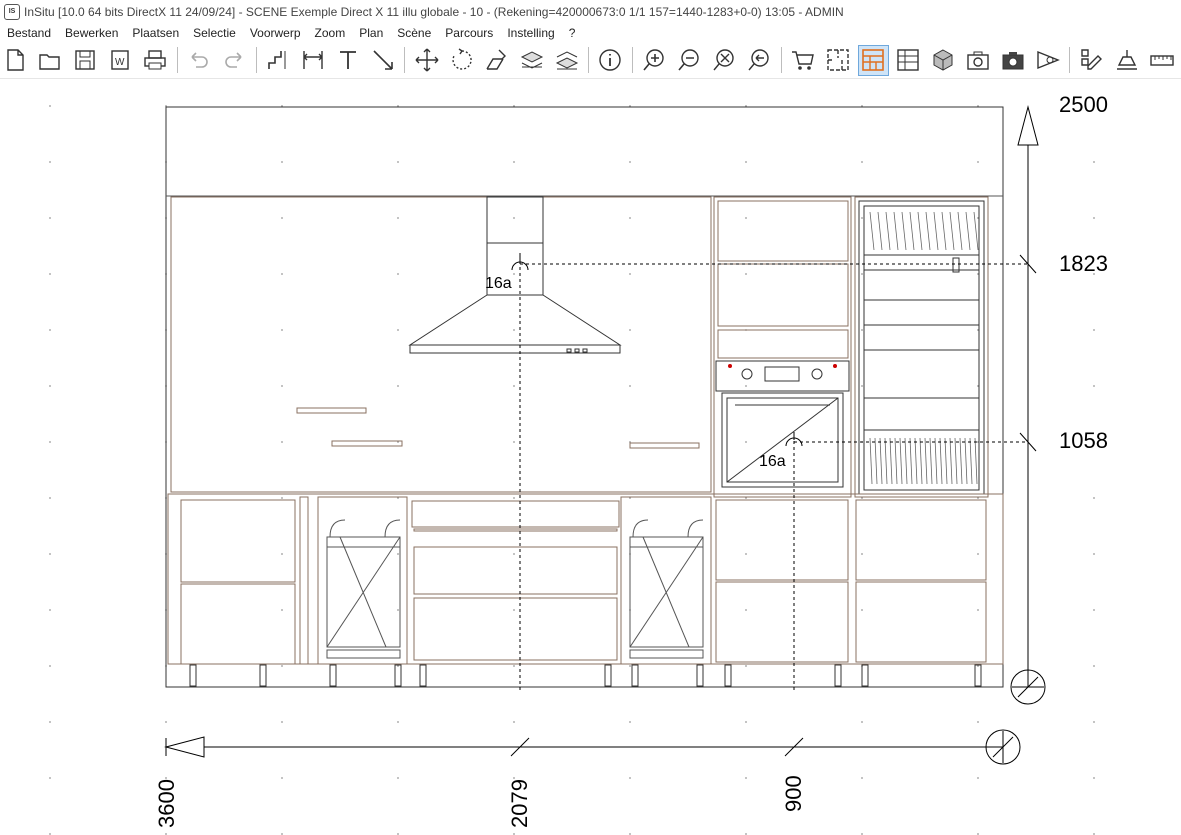  I want to click on app-logo: IS, so click(12, 11).